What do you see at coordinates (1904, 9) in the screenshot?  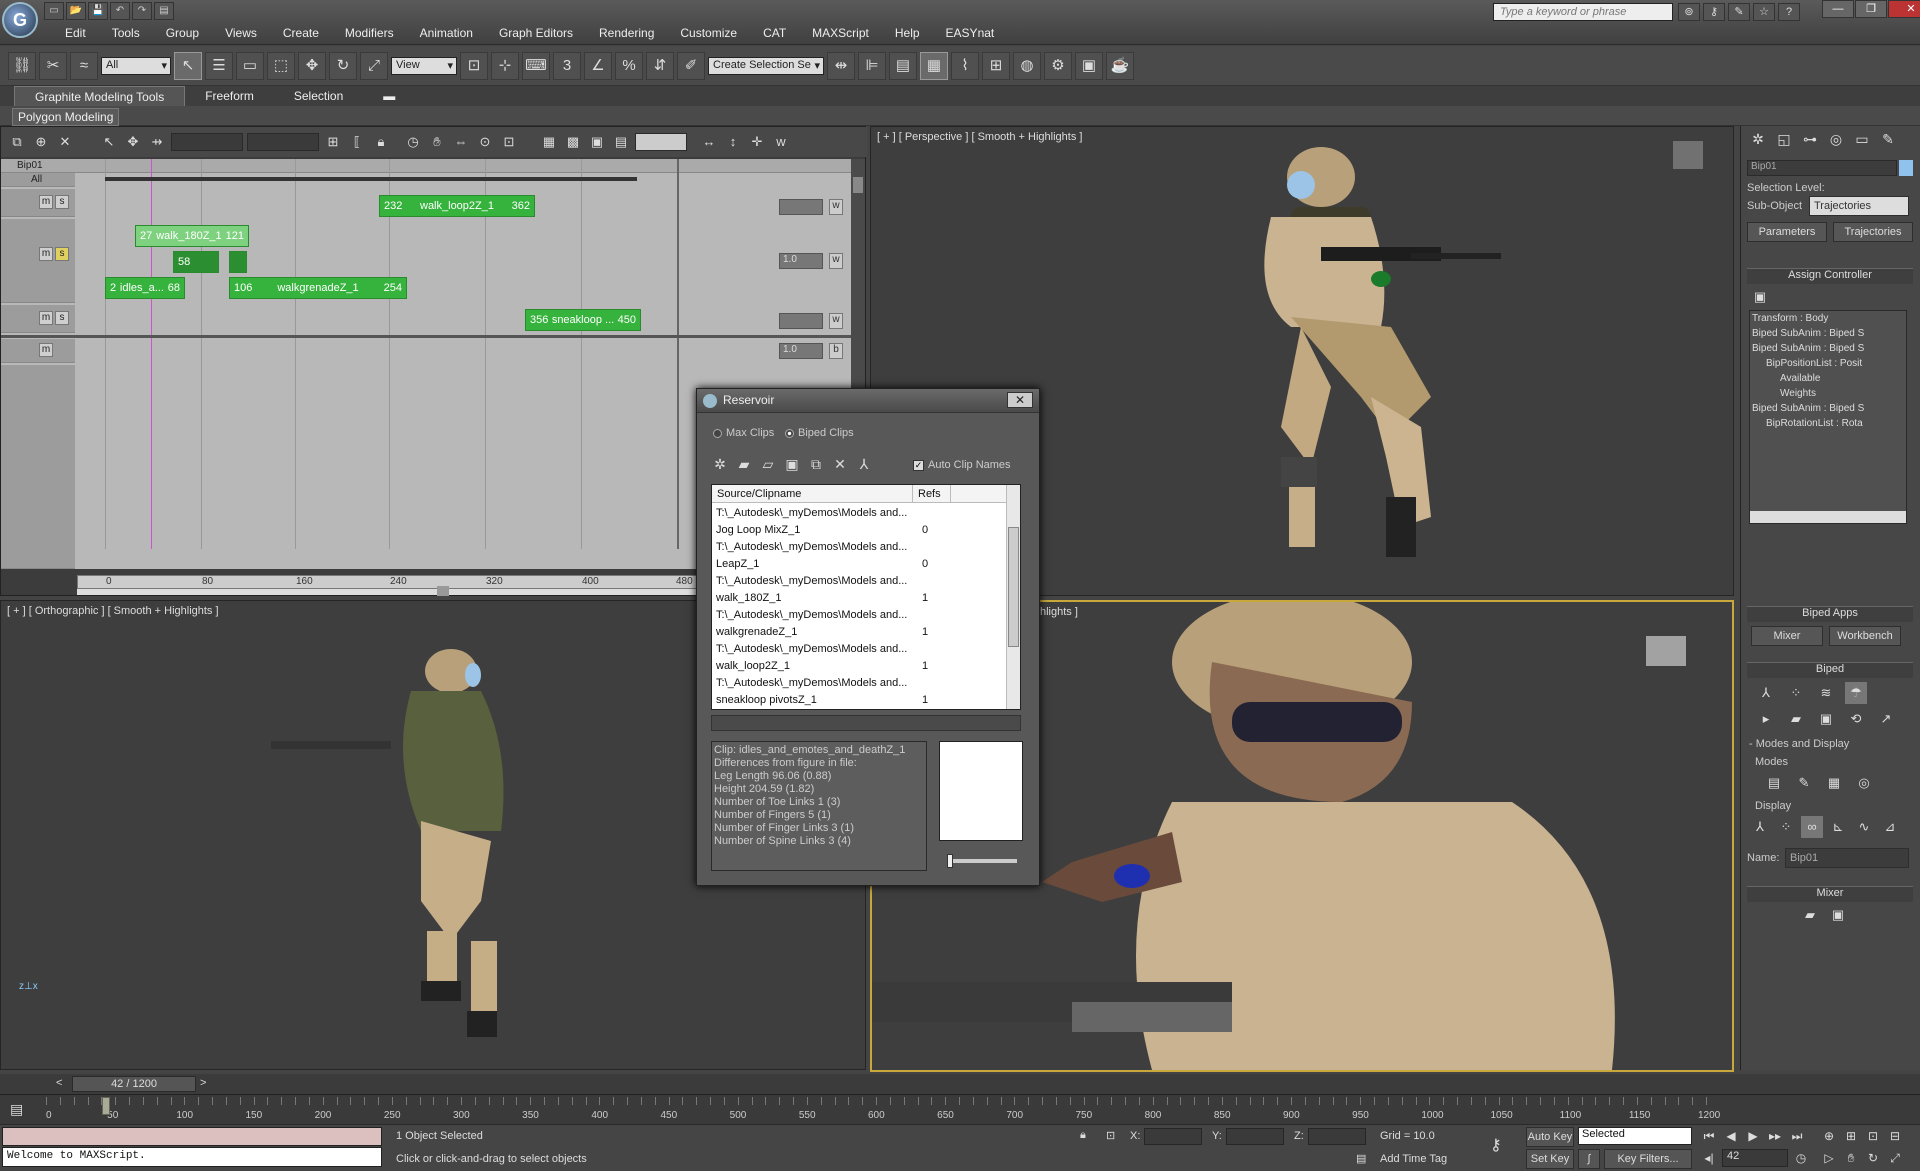 I see `close-button: ✕` at bounding box center [1904, 9].